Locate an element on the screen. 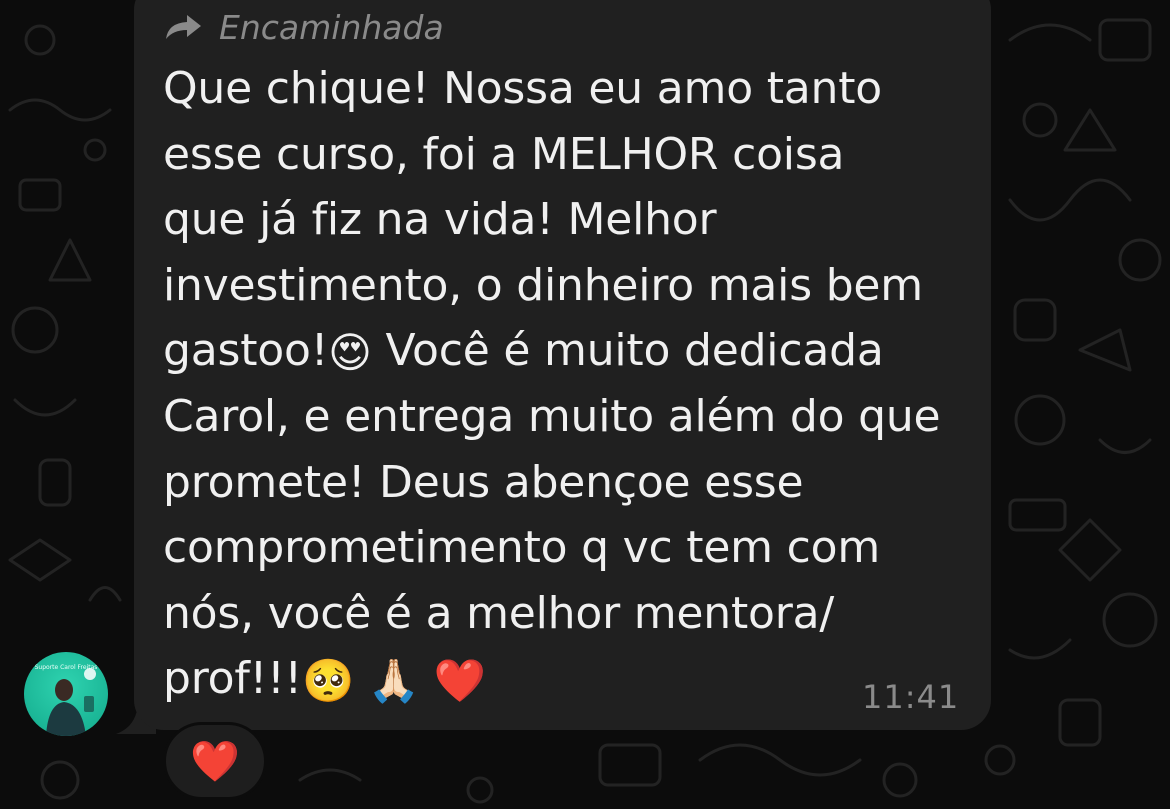 The image size is (1170, 809). reaction-badge: ❤️ is located at coordinates (215, 761).